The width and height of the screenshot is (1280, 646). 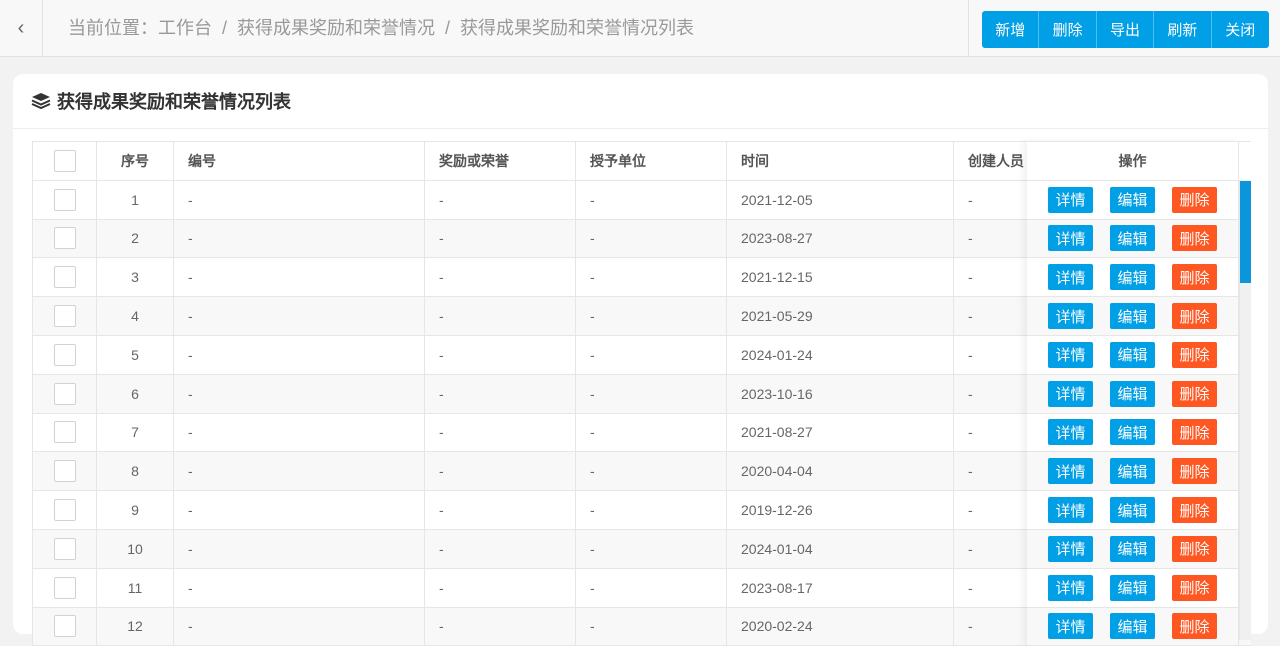 I want to click on cell-no: 7, so click(x=135, y=432).